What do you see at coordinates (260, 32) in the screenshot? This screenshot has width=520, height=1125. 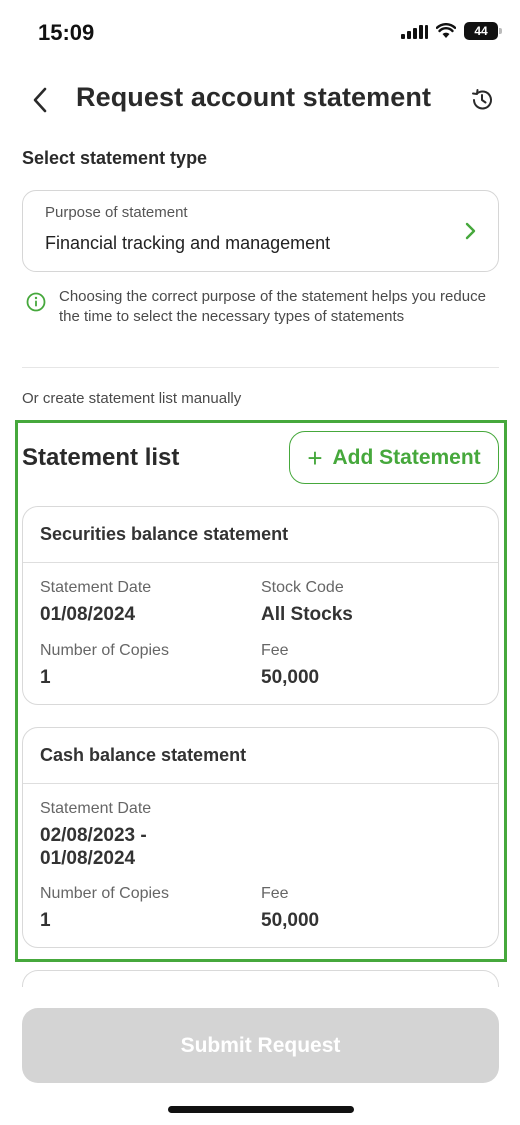 I see `status-bar: 15:09 44` at bounding box center [260, 32].